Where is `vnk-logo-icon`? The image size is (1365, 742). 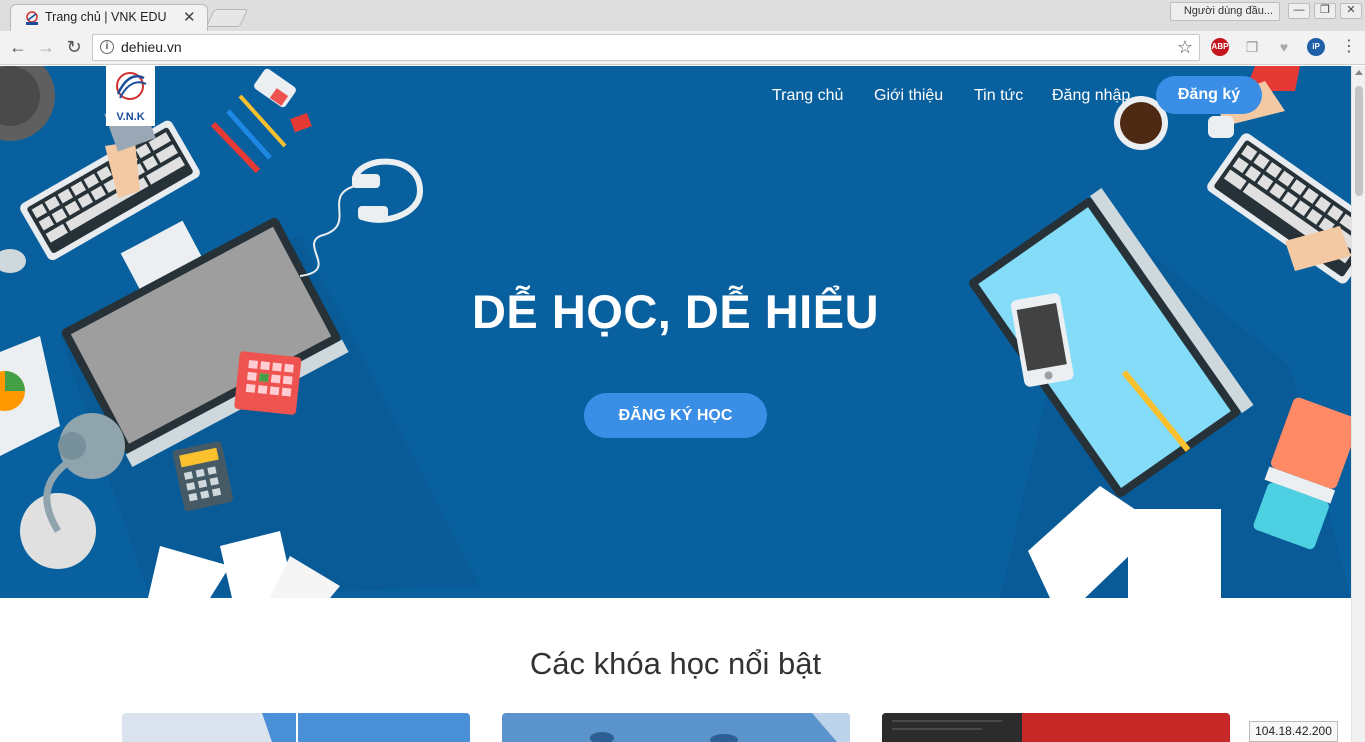 vnk-logo-icon is located at coordinates (131, 86).